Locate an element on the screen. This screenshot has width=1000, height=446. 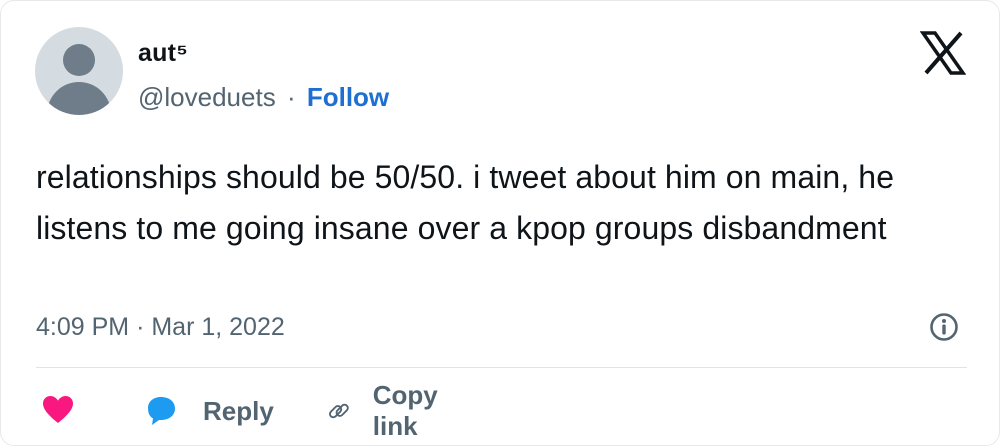
divider is located at coordinates (501, 367).